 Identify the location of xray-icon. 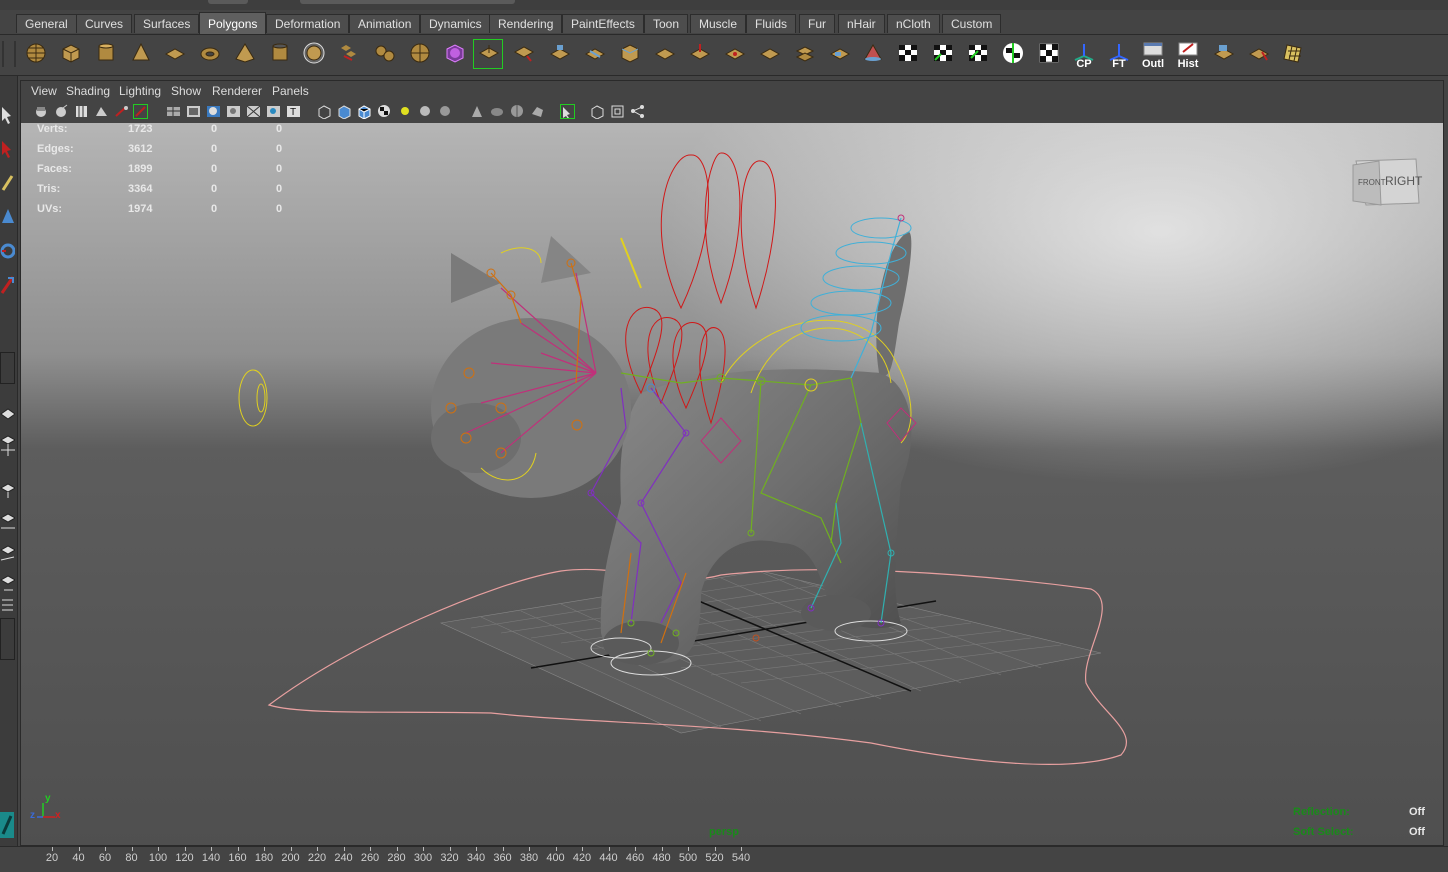
(497, 111).